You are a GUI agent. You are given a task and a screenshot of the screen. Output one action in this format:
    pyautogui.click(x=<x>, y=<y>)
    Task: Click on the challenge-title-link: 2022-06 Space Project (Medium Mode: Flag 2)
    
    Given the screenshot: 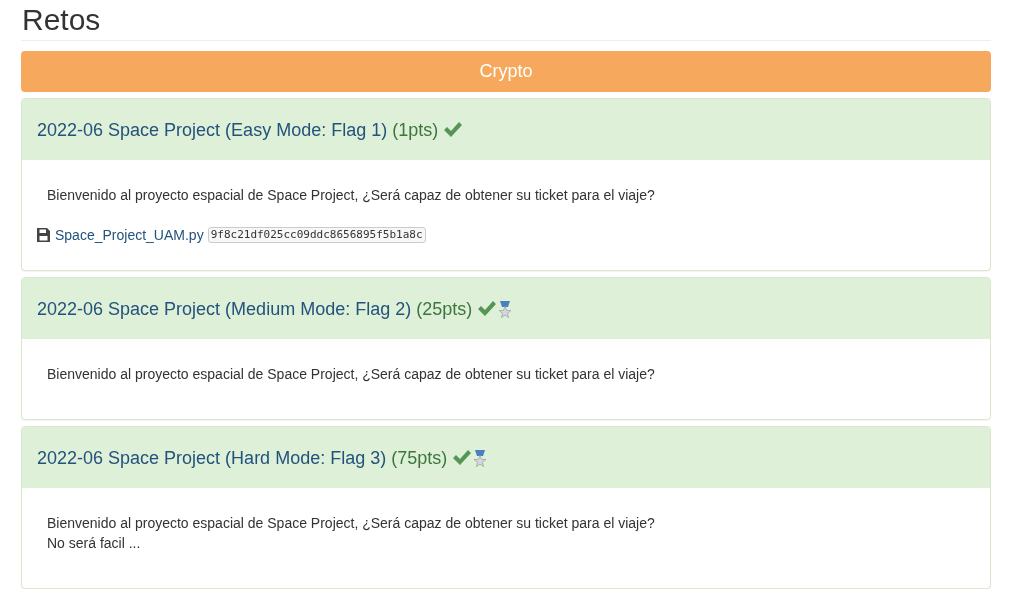 What is the action you would take?
    pyautogui.click(x=224, y=309)
    